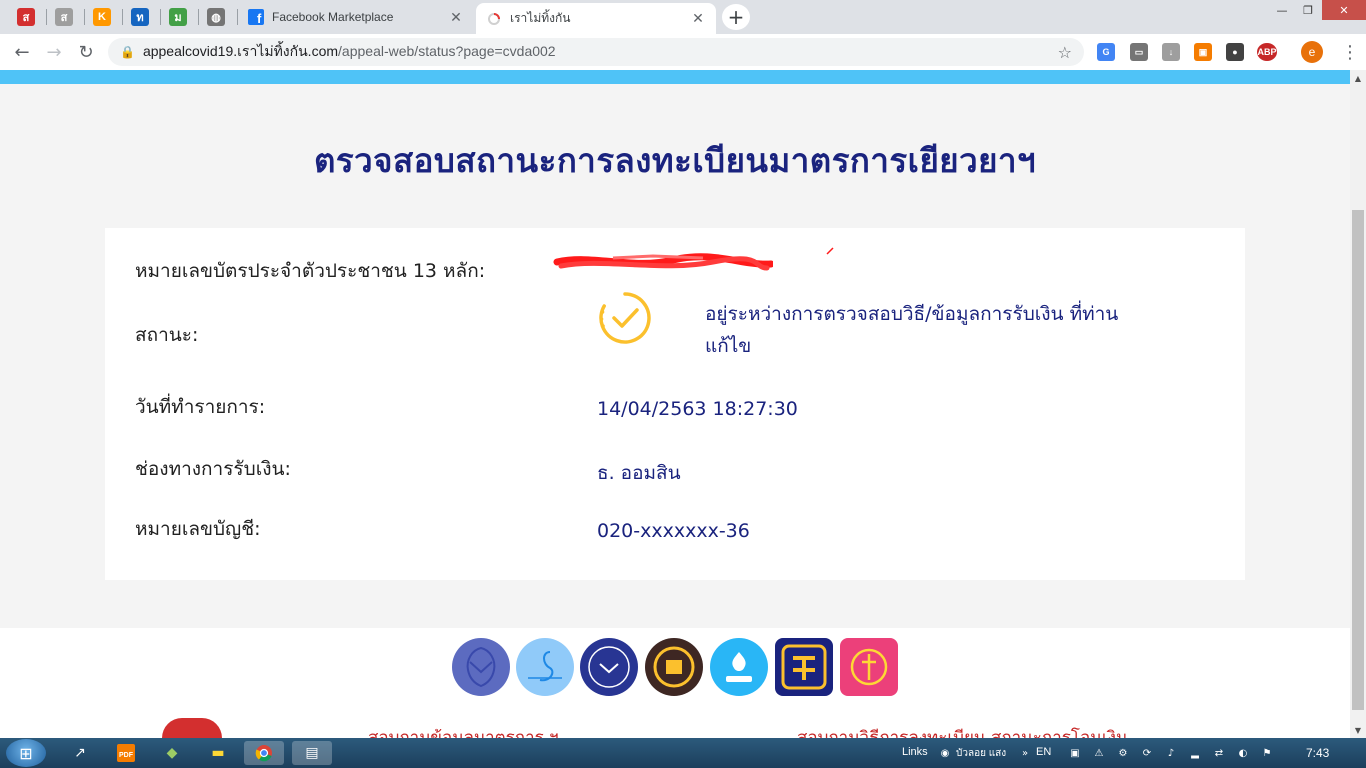 The image size is (1366, 768). I want to click on flag-icon: ⚑, so click(1267, 753).